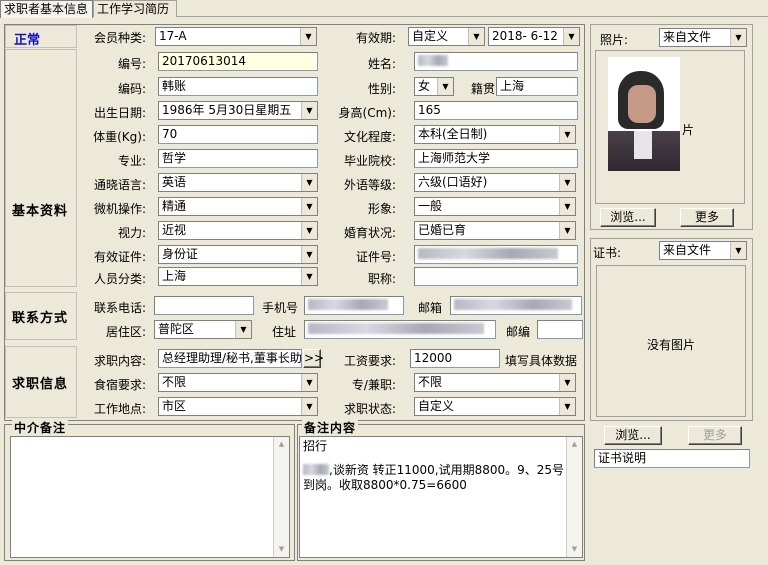 Image resolution: width=768 pixels, height=565 pixels. Describe the element at coordinates (672, 458) in the screenshot. I see `cert-note-field: 证书说明` at that location.